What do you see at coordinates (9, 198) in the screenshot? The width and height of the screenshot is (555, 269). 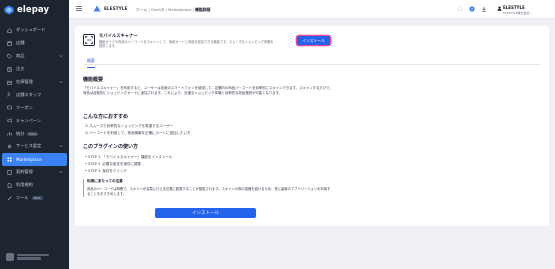 I see `tool-icon` at bounding box center [9, 198].